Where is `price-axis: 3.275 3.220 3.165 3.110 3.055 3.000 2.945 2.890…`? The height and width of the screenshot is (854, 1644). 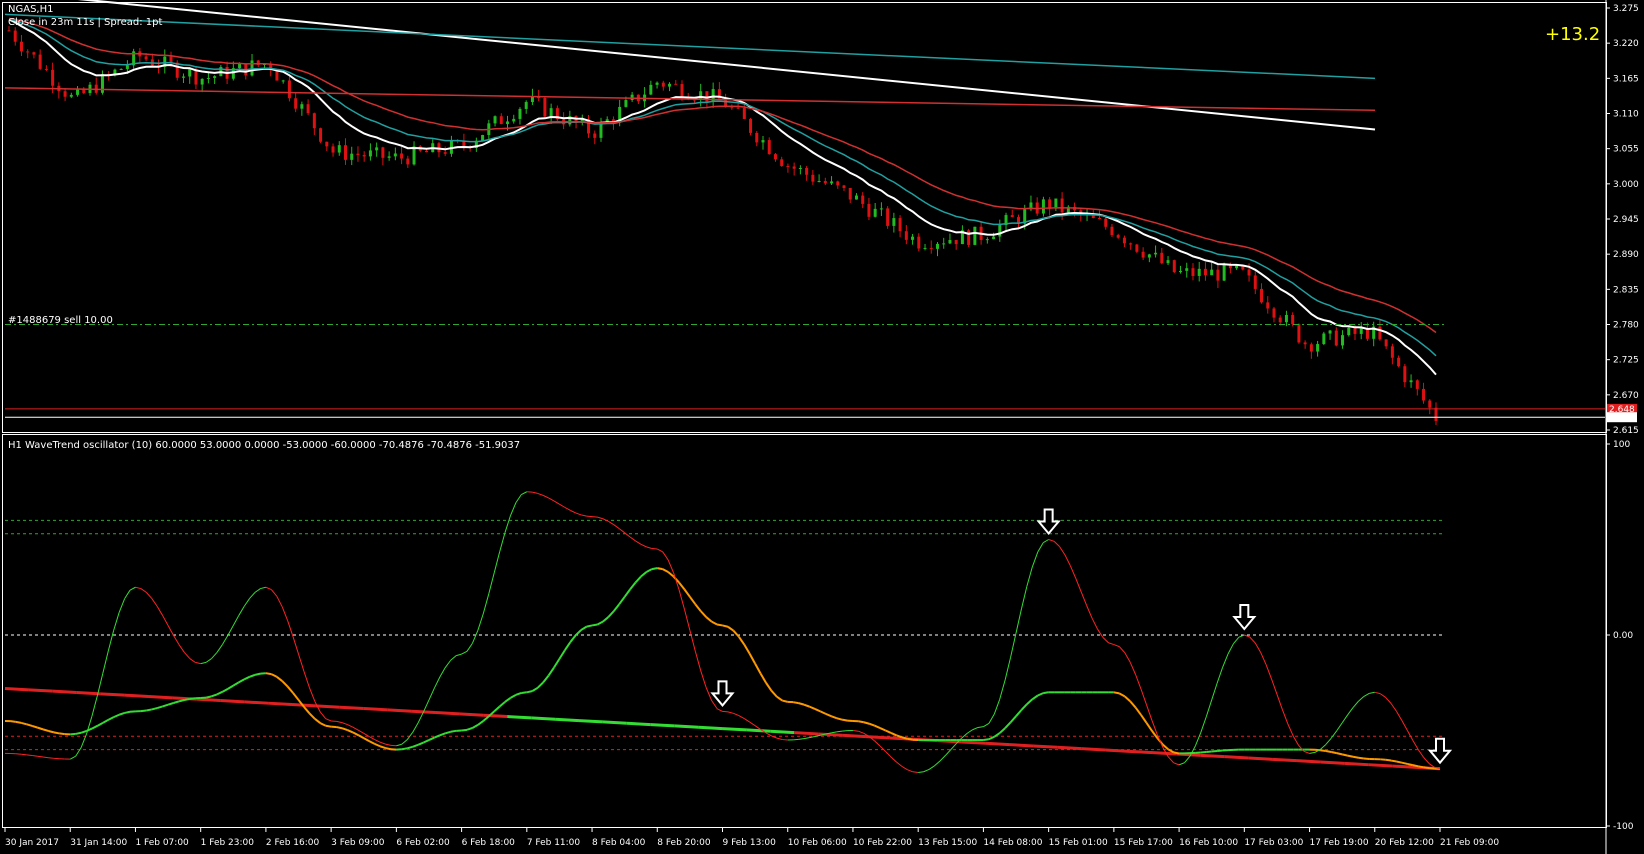
price-axis: 3.275 3.220 3.165 3.110 3.055 3.000 2.945 2.890… is located at coordinates (1622, 220).